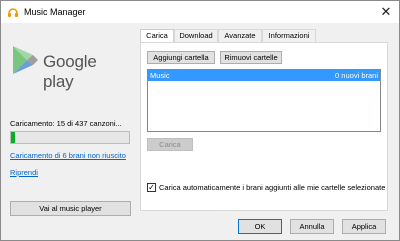  I want to click on google-play-triangle-icon, so click(25, 60).